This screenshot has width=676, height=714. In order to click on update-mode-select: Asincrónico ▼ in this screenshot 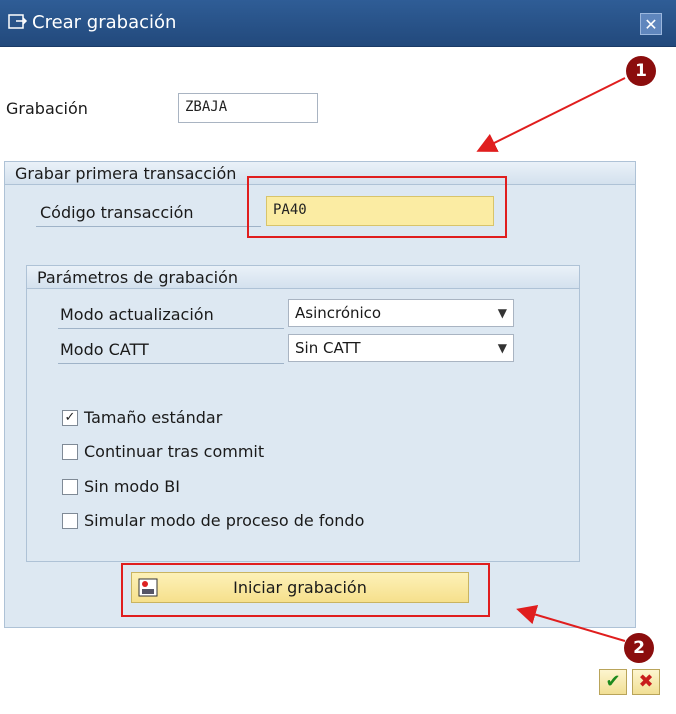, I will do `click(401, 313)`.